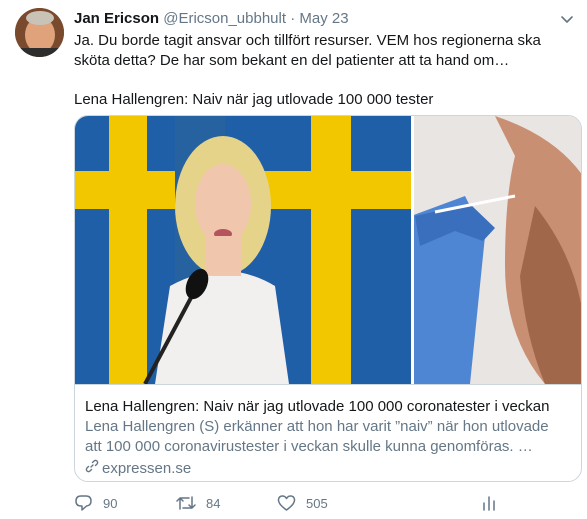 The height and width of the screenshot is (519, 587). I want to click on tweet-actions: 90 84 505, so click(329, 504).